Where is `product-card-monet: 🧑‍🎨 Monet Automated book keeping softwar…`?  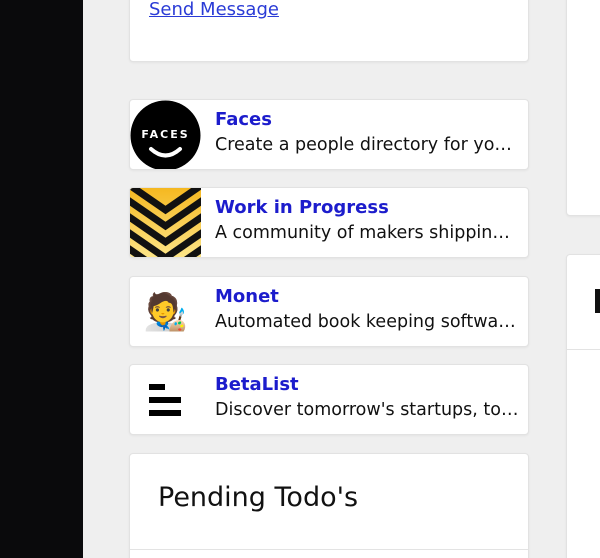 product-card-monet: 🧑‍🎨 Monet Automated book keeping softwar… is located at coordinates (329, 311).